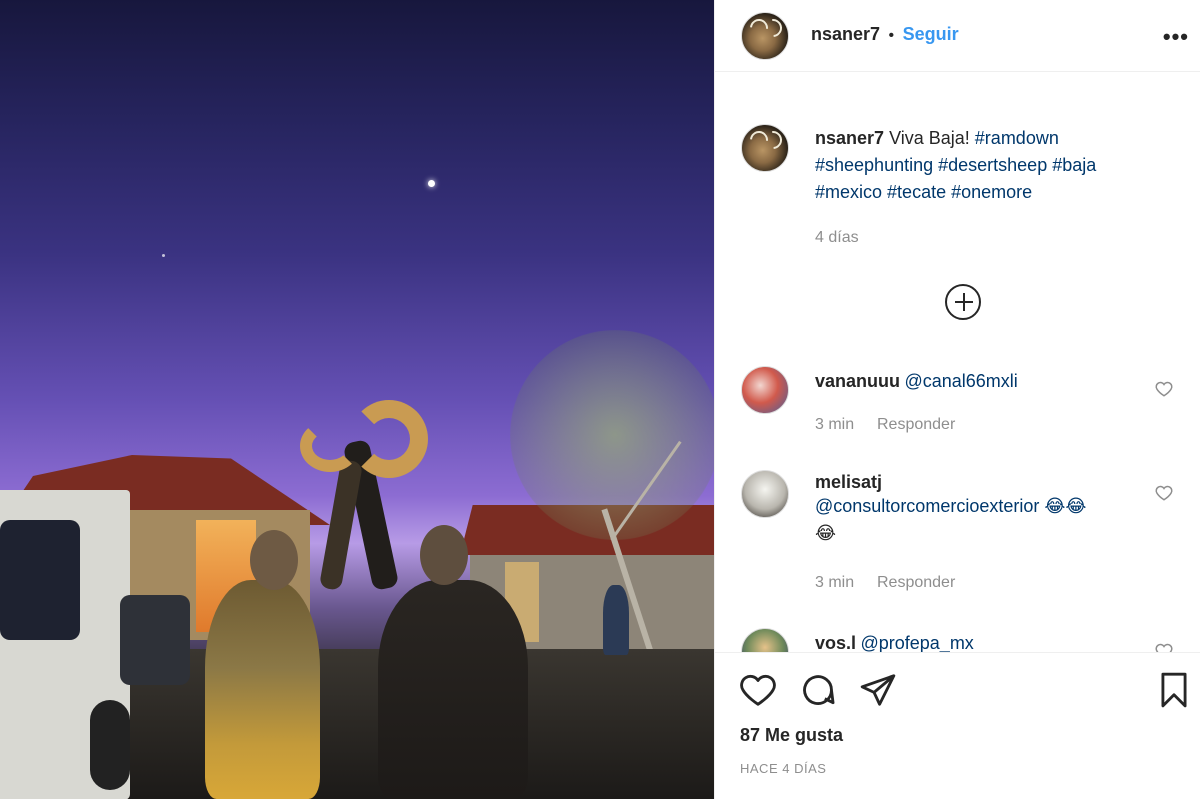  I want to click on comment-mention: @canal66mxli, so click(960, 381).